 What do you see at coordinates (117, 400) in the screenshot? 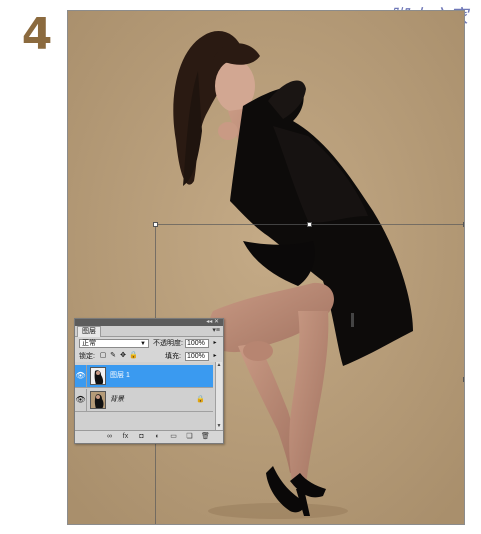
I see `layer-name: 背景` at bounding box center [117, 400].